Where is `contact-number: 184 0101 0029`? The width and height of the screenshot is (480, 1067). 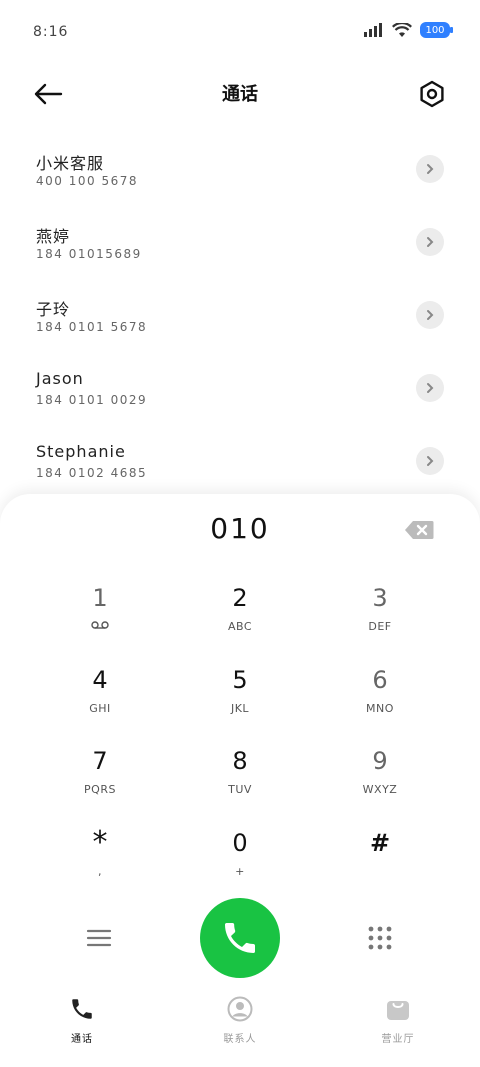 contact-number: 184 0101 0029 is located at coordinates (92, 400).